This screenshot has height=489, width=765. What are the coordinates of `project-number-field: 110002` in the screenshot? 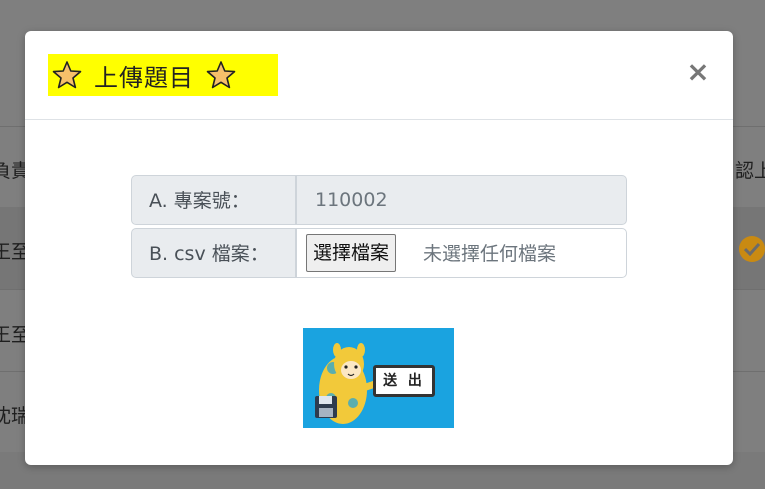 It's located at (461, 200).